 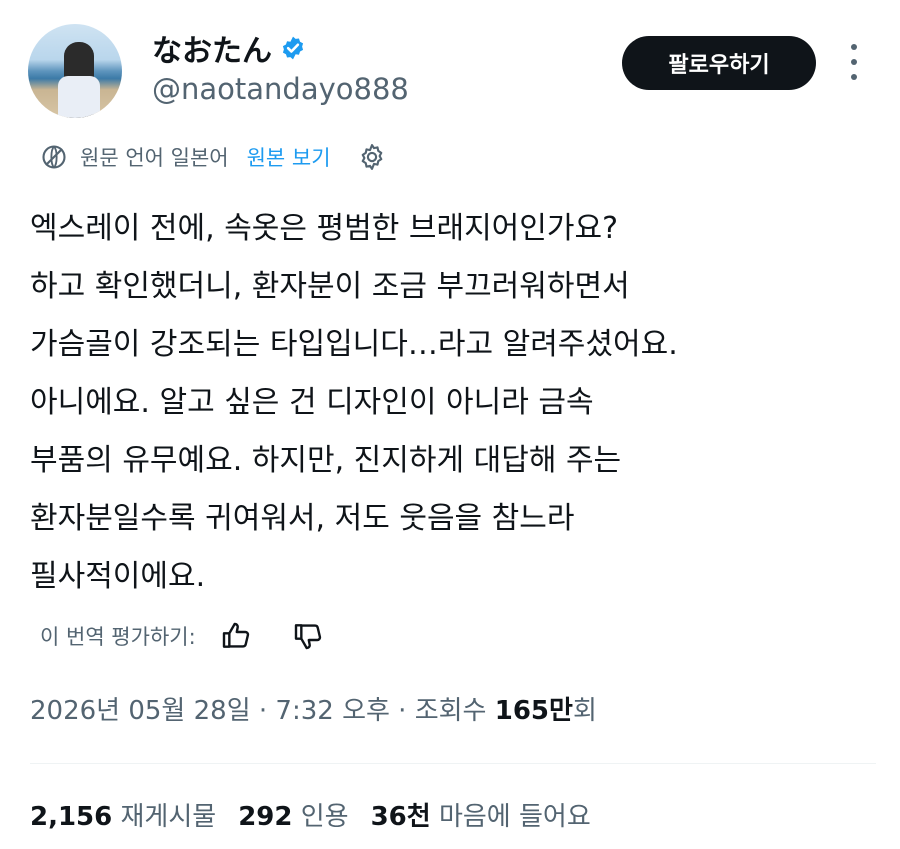 I want to click on display-name: なおたん, so click(x=229, y=48).